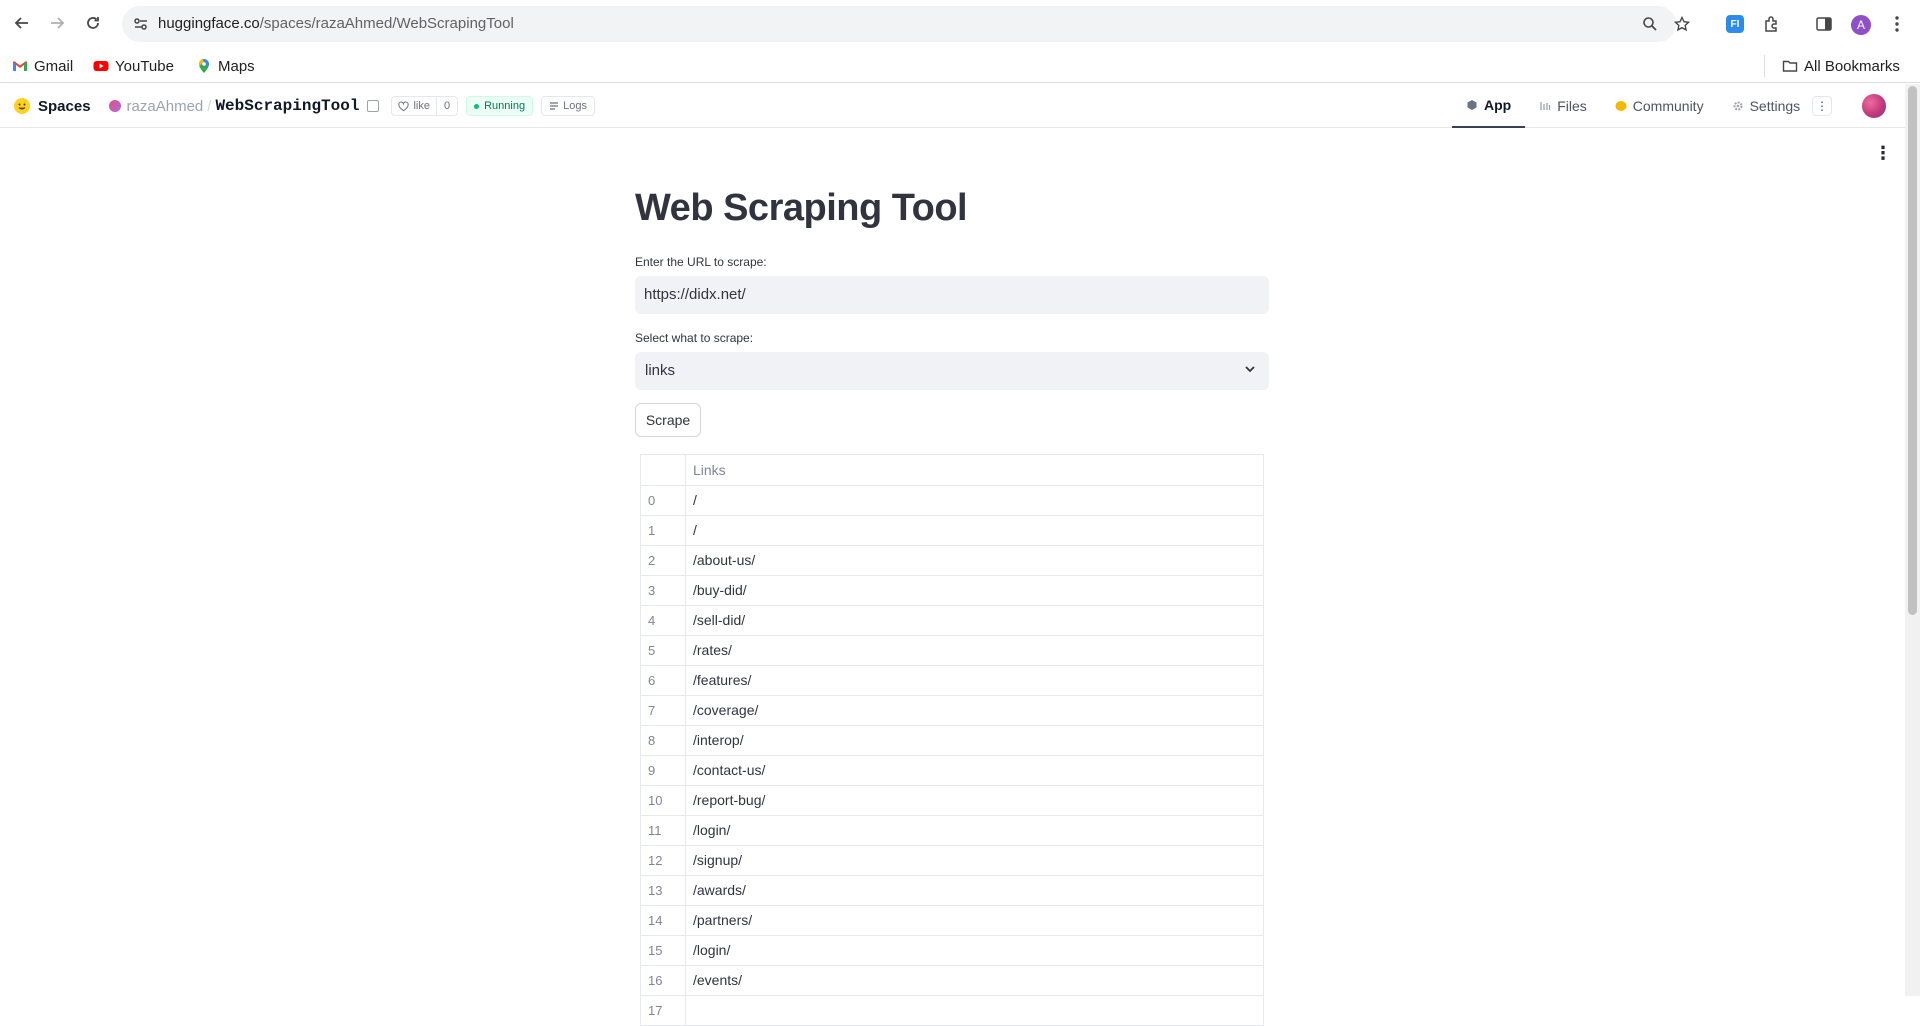 This screenshot has height=1026, width=1920. What do you see at coordinates (974, 1010) in the screenshot?
I see `link-cell` at bounding box center [974, 1010].